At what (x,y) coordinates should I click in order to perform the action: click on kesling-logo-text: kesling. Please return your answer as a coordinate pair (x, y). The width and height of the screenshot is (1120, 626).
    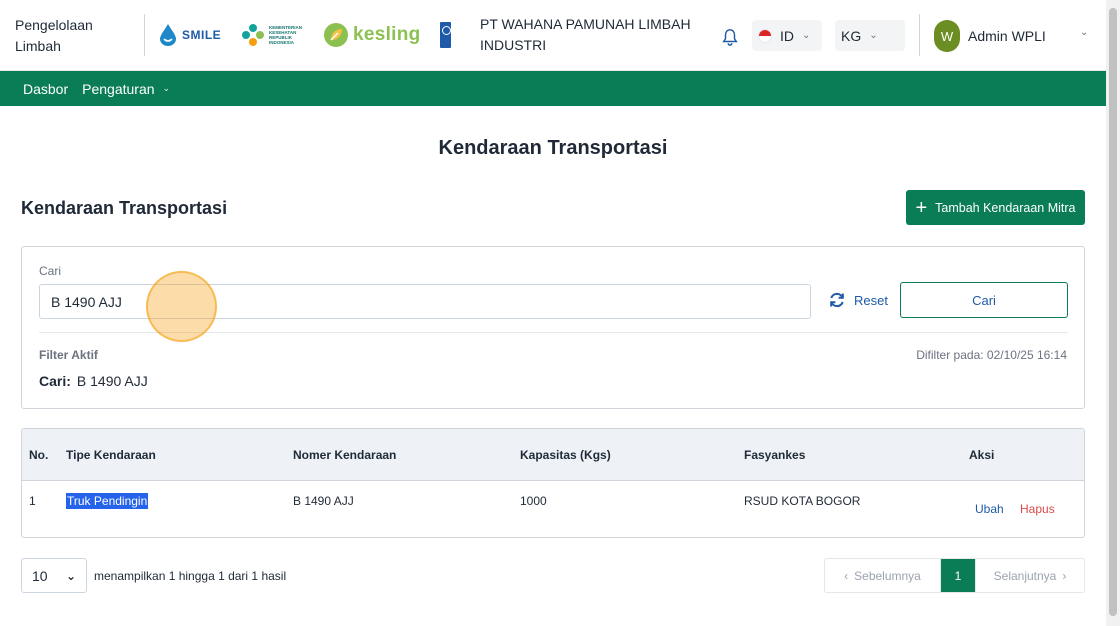
    Looking at the image, I should click on (387, 34).